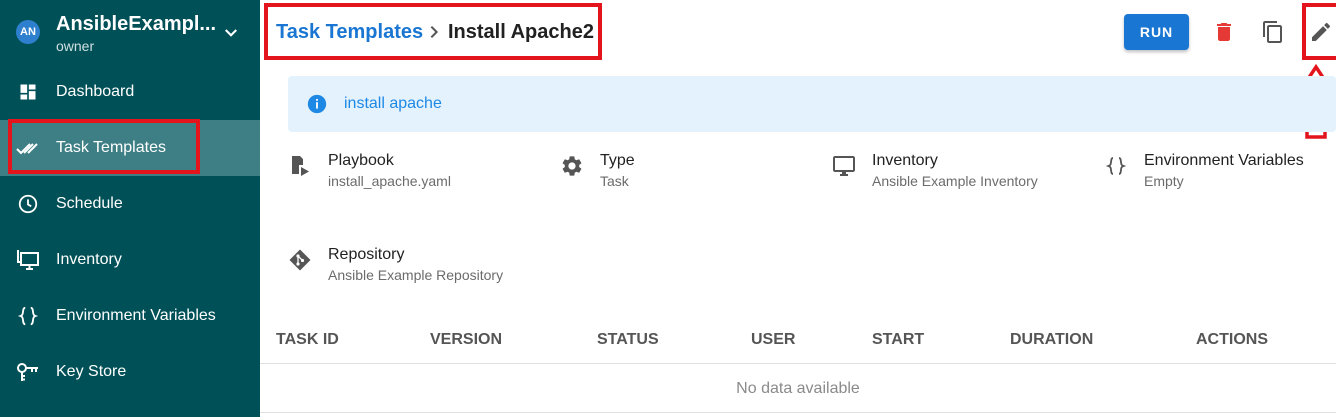 This screenshot has height=417, width=1336. Describe the element at coordinates (300, 166) in the screenshot. I see `playbook-icon` at that location.